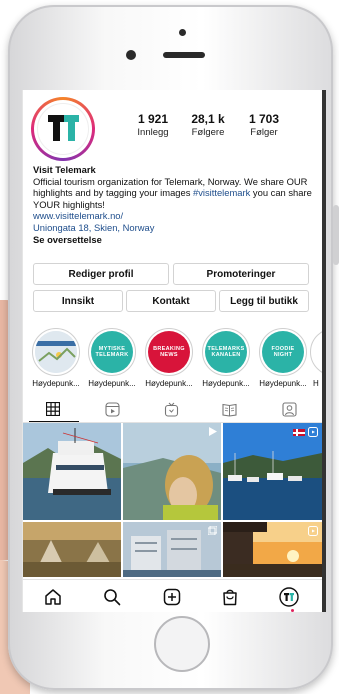 This screenshot has width=339, height=694. I want to click on profile-tabs, so click(172, 409).